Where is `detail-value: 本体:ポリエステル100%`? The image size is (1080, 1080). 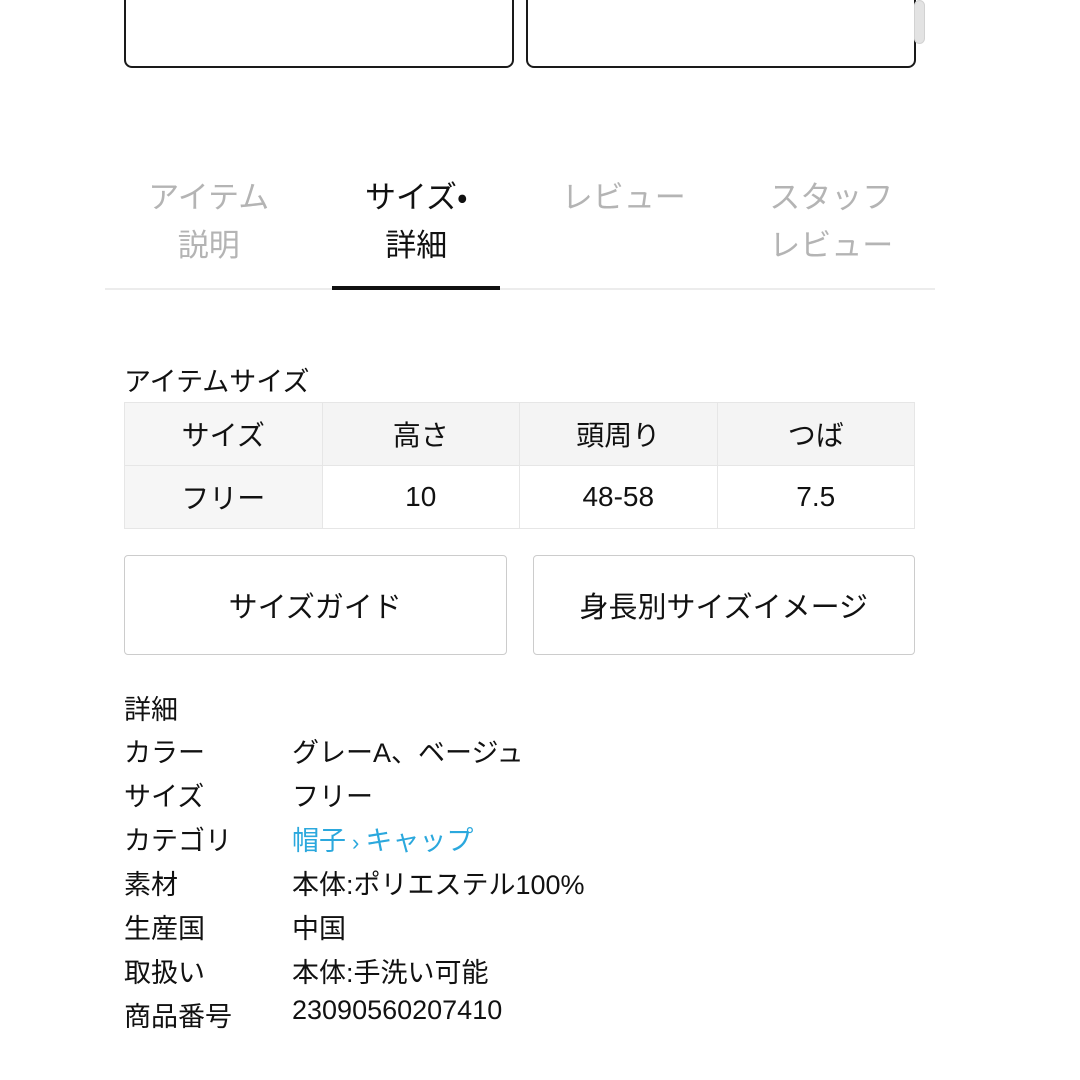 detail-value: 本体:ポリエステル100% is located at coordinates (438, 885).